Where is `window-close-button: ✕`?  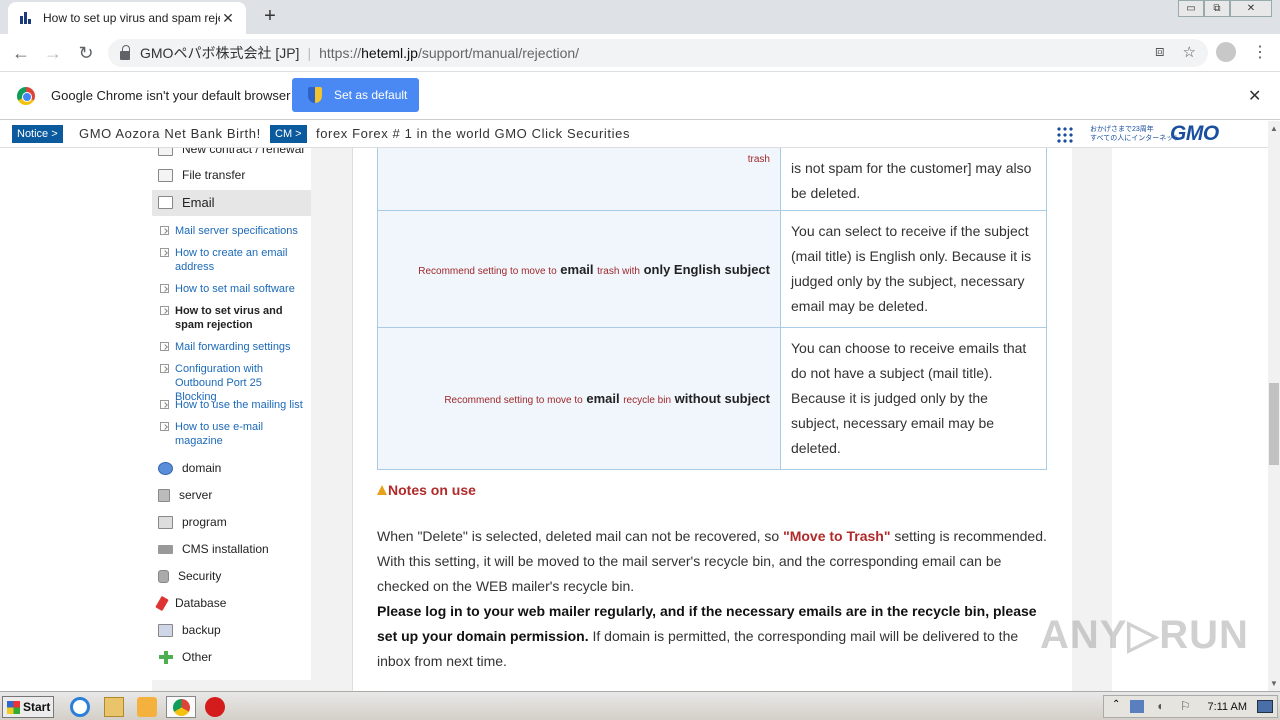 window-close-button: ✕ is located at coordinates (1251, 8).